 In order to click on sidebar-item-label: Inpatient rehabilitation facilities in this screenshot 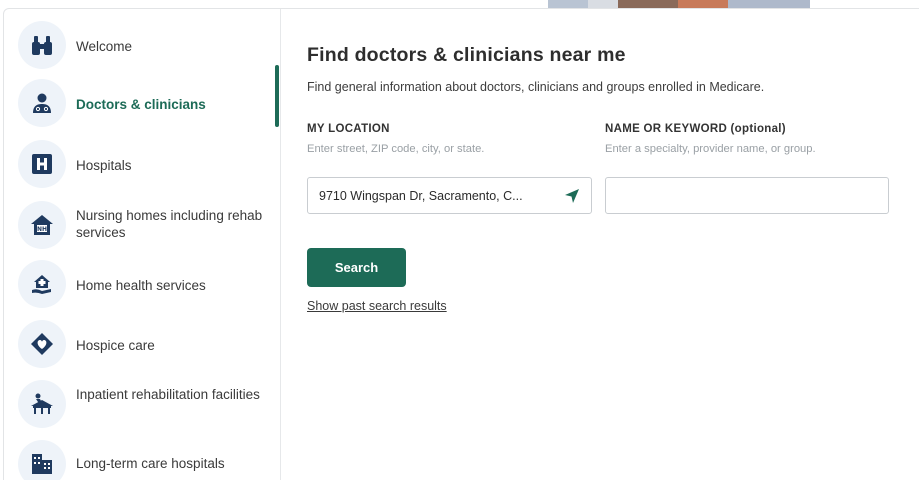, I will do `click(168, 394)`.